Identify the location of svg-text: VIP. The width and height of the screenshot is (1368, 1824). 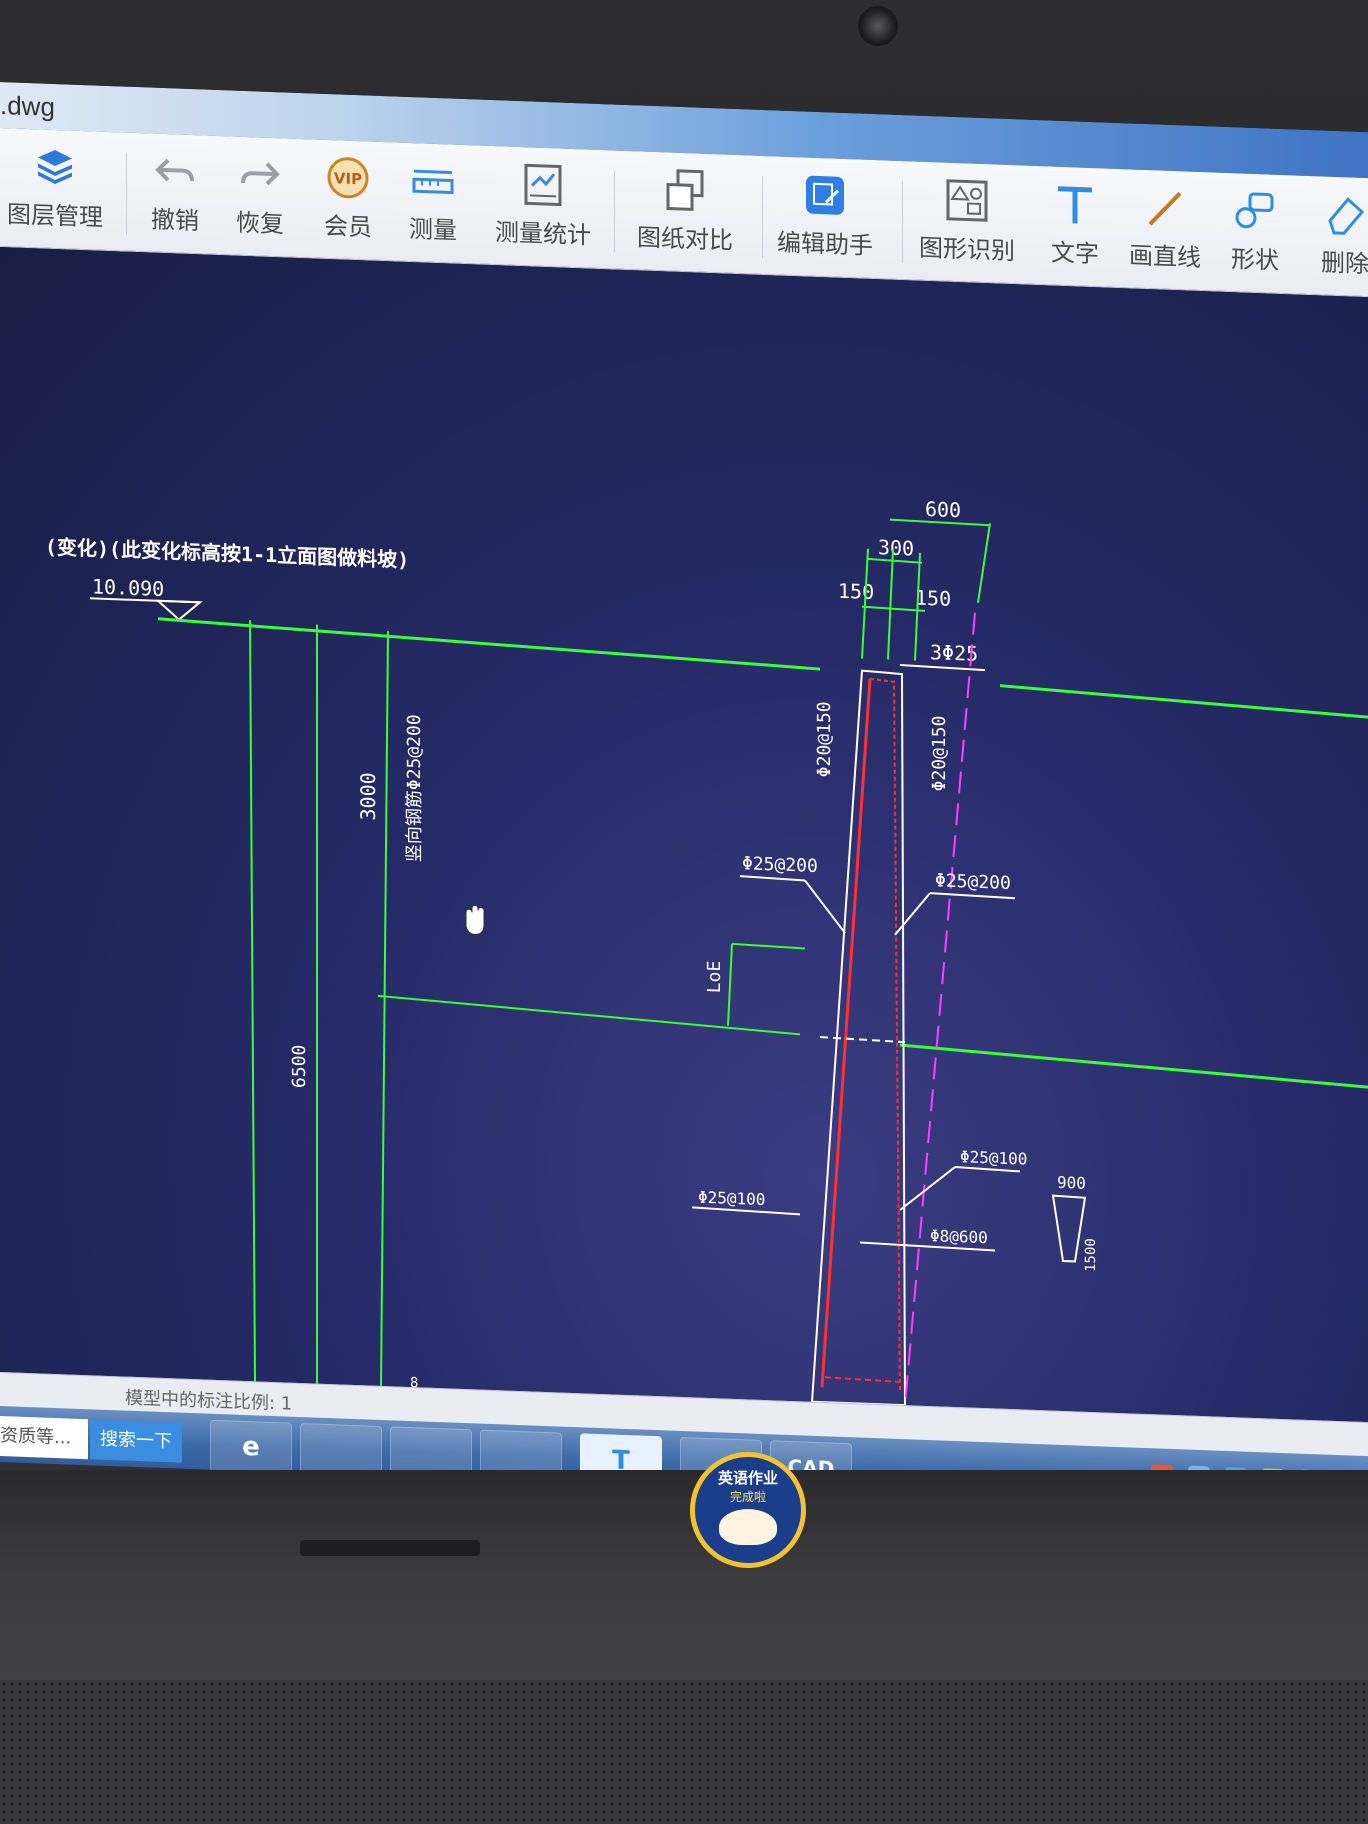
(348, 178).